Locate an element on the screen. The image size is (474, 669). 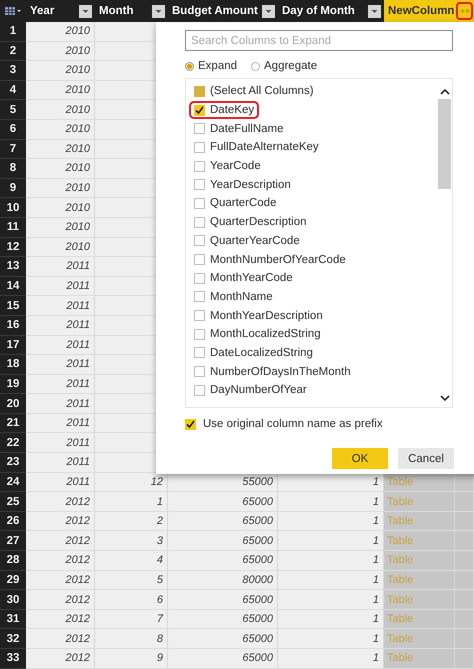
row-number: 13 is located at coordinates (13, 267).